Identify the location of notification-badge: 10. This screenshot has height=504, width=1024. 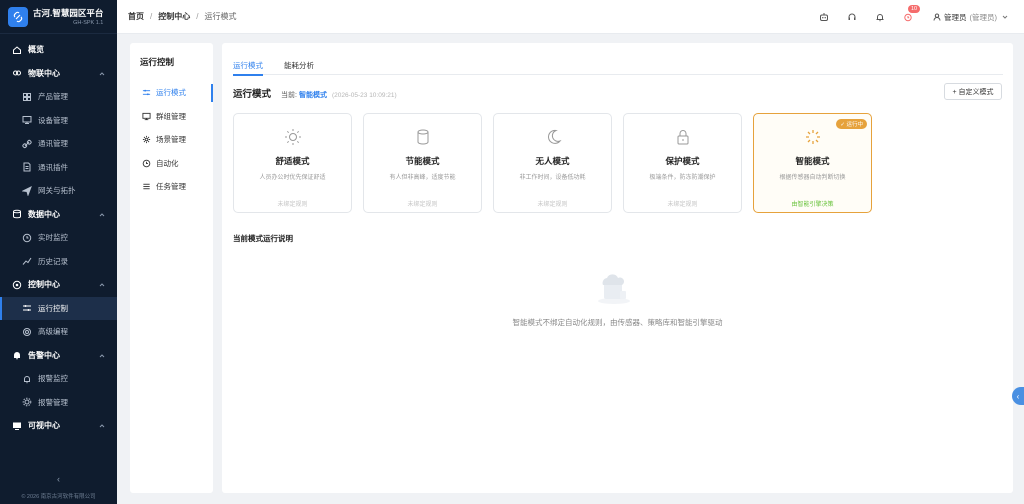
(914, 9).